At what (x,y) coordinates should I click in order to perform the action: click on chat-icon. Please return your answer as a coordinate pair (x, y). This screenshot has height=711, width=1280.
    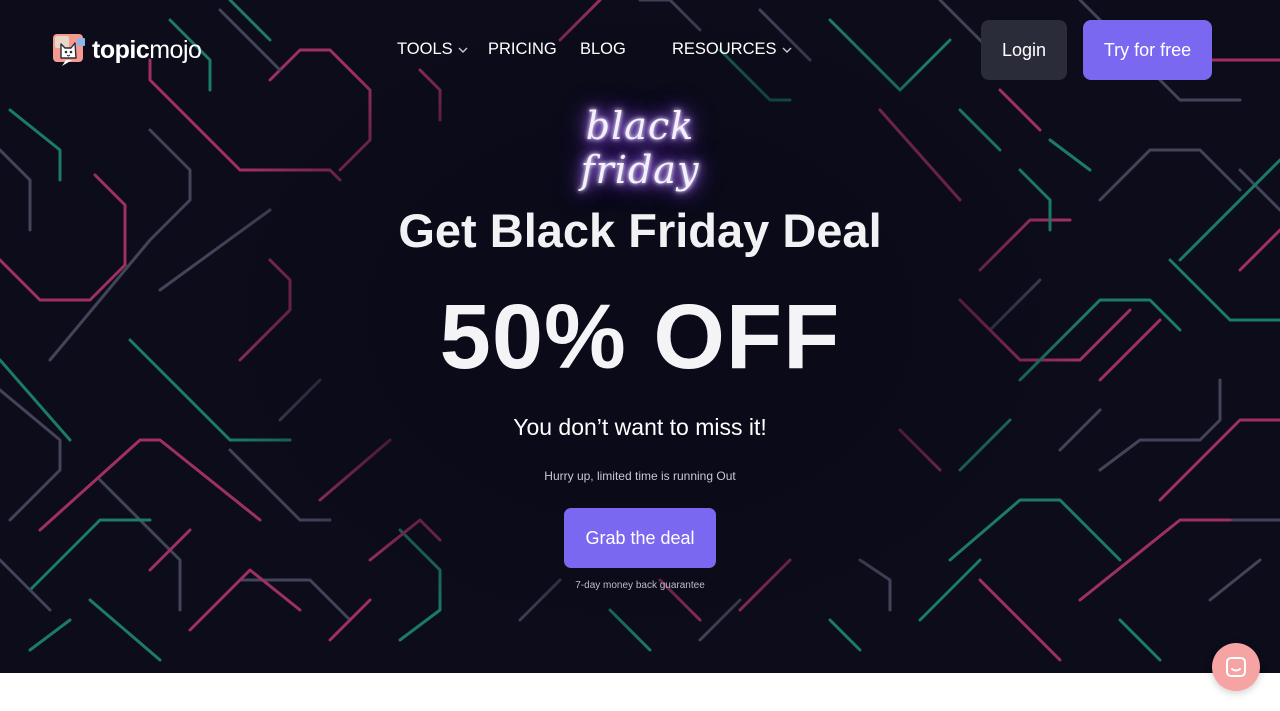
    Looking at the image, I should click on (1236, 667).